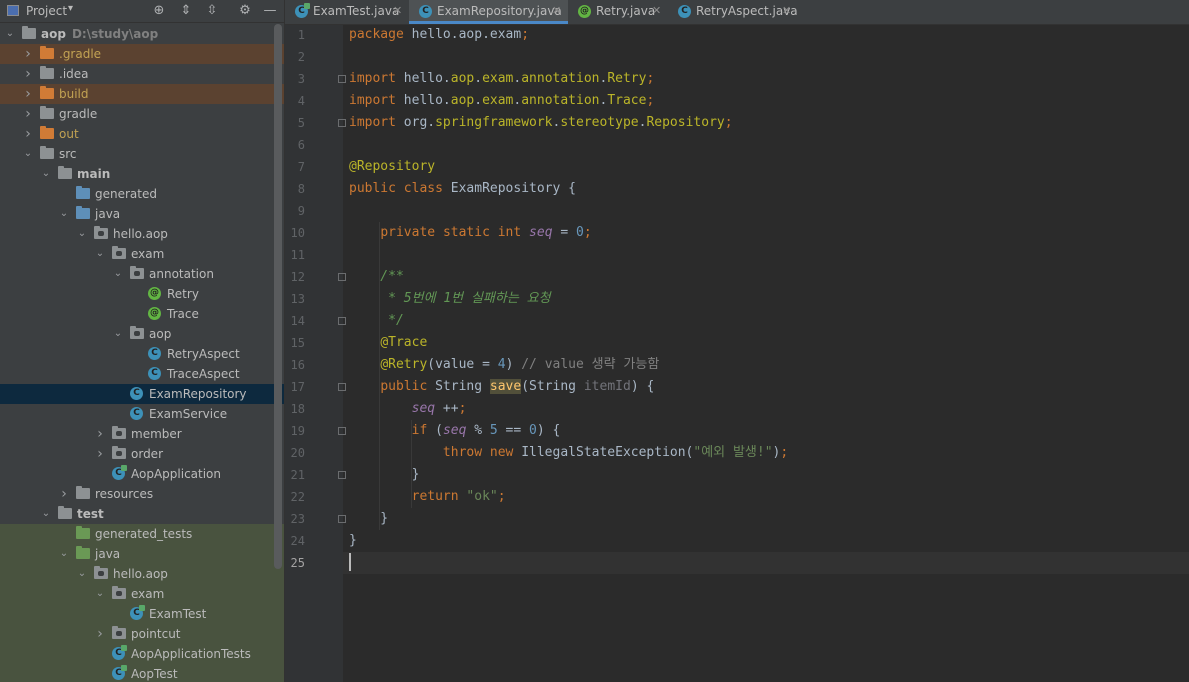 This screenshot has width=1189, height=682. Describe the element at coordinates (186, 11) in the screenshot. I see `expand-all-icon: ⇕` at that location.